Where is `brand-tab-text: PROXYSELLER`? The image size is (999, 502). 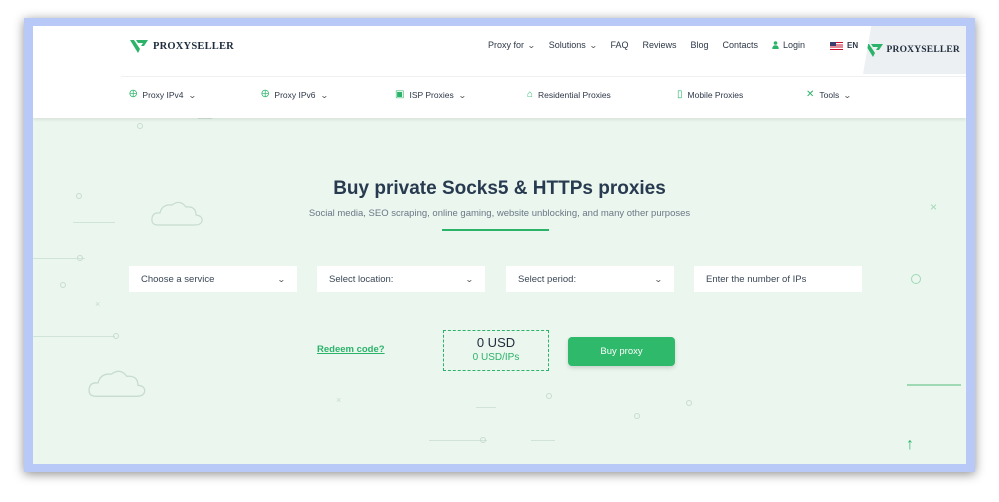 brand-tab-text: PROXYSELLER is located at coordinates (923, 50).